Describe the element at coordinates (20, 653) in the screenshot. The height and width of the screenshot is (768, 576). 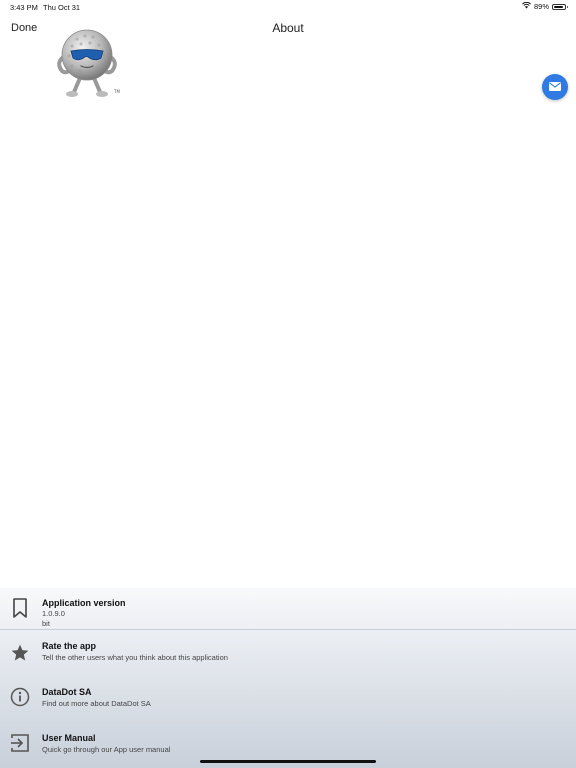
I see `star-icon` at that location.